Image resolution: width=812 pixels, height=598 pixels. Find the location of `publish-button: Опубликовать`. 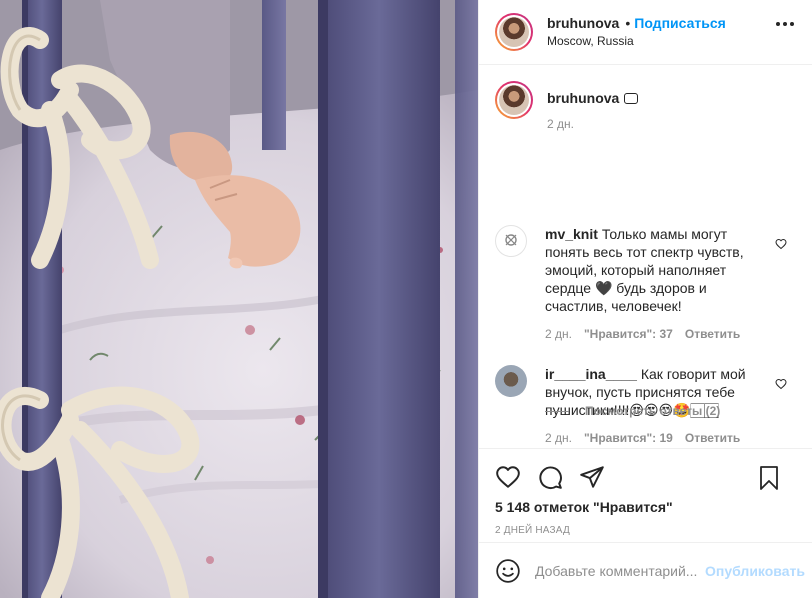

publish-button: Опубликовать is located at coordinates (755, 571).